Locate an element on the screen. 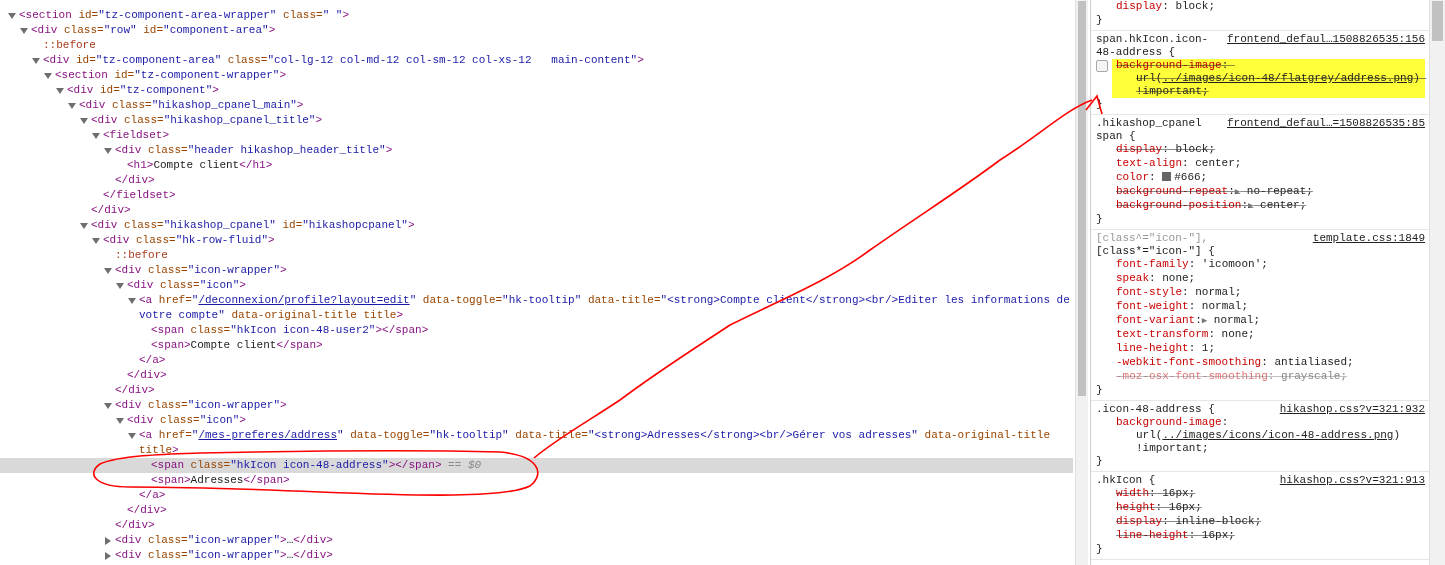 The width and height of the screenshot is (1445, 565). css-property: background-position:▶ center; is located at coordinates (1268, 206).